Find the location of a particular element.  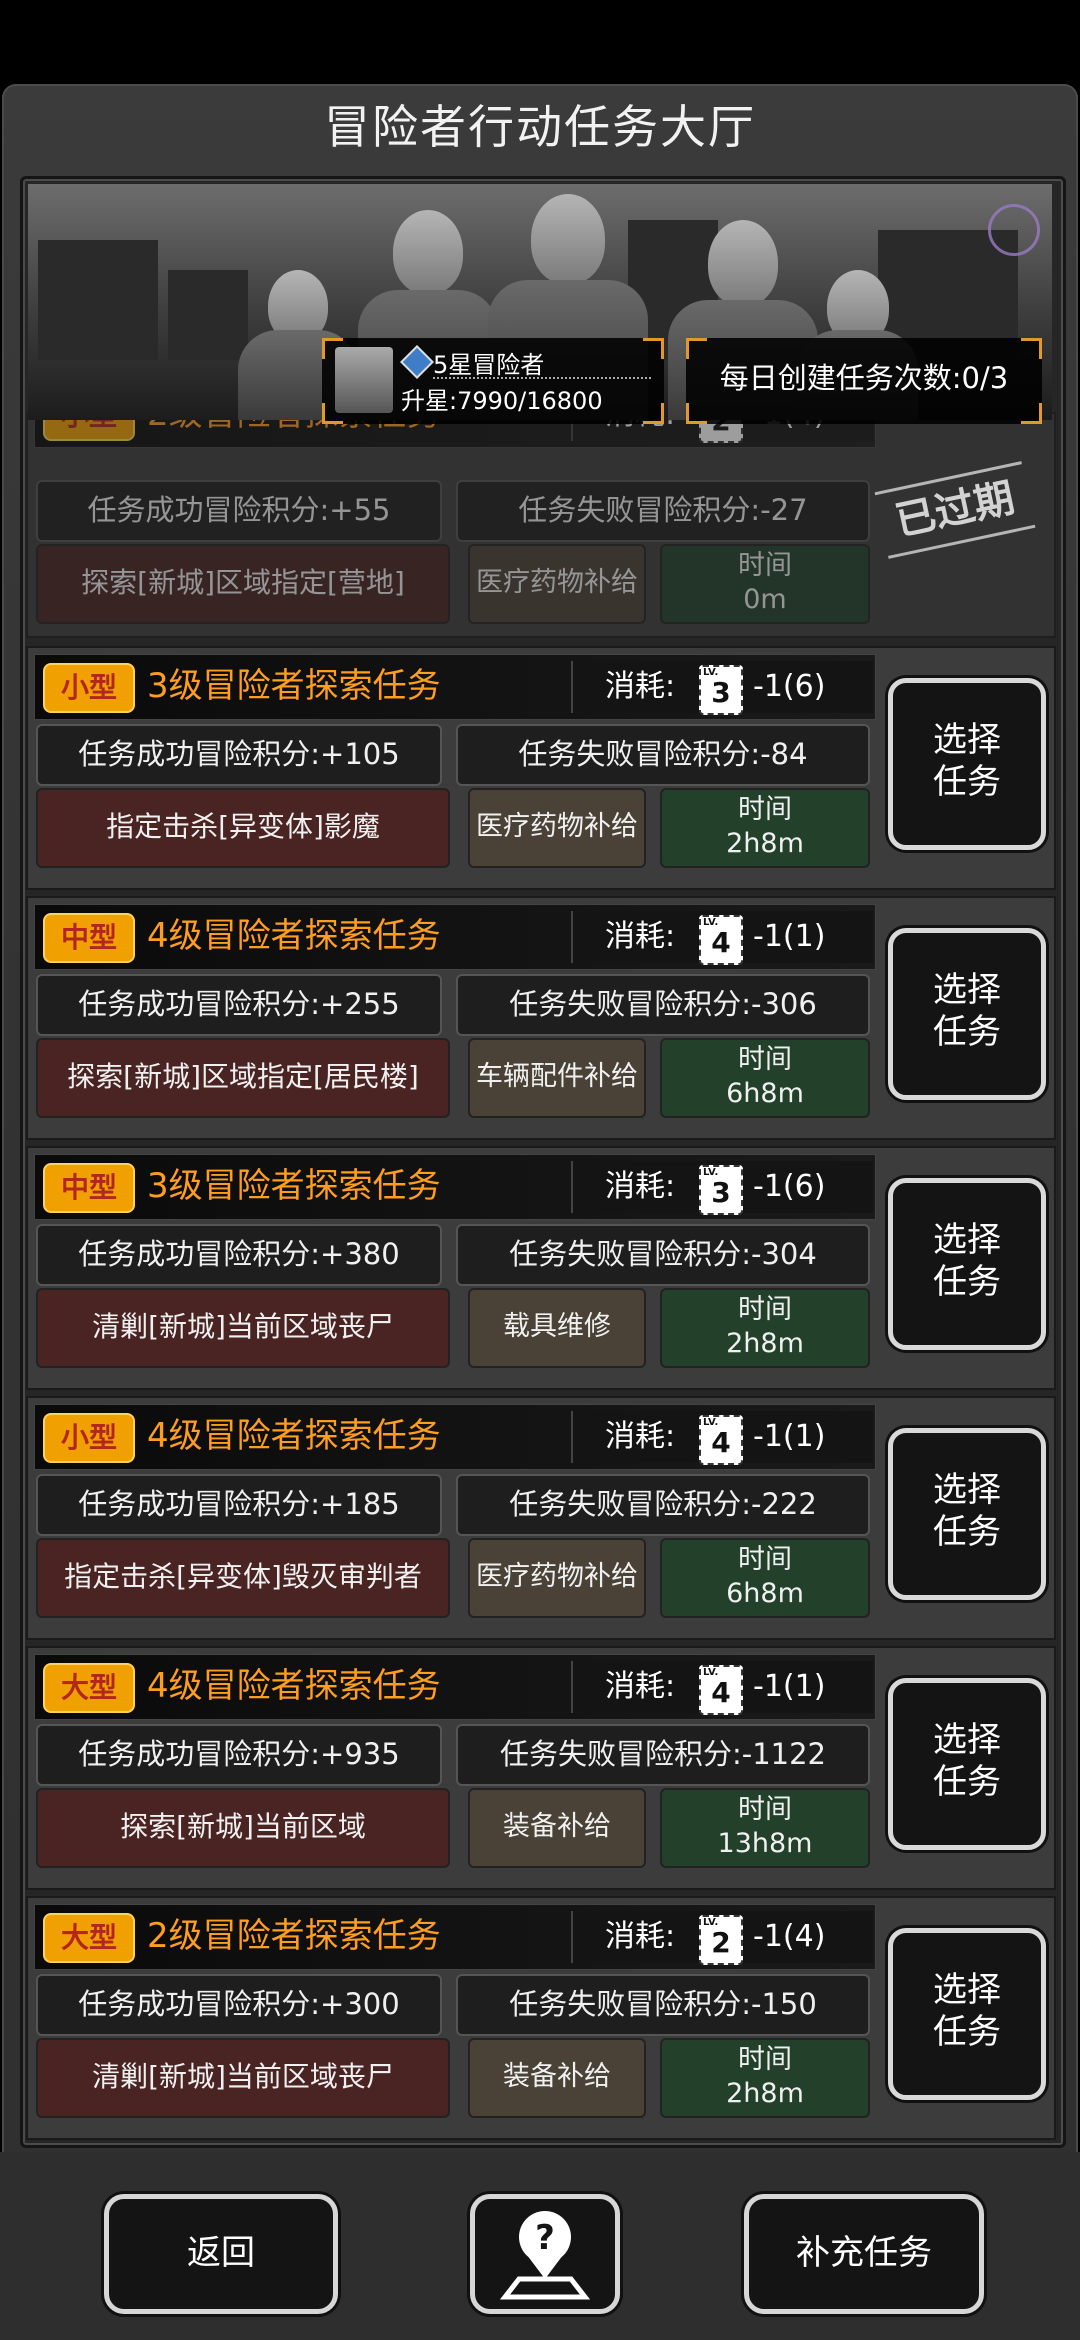

task-time: 时间 0m is located at coordinates (765, 584).